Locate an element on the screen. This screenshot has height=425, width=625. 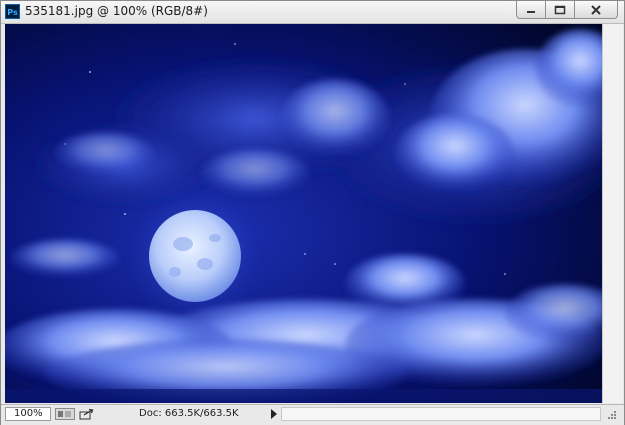
maximize-icon is located at coordinates (560, 9).